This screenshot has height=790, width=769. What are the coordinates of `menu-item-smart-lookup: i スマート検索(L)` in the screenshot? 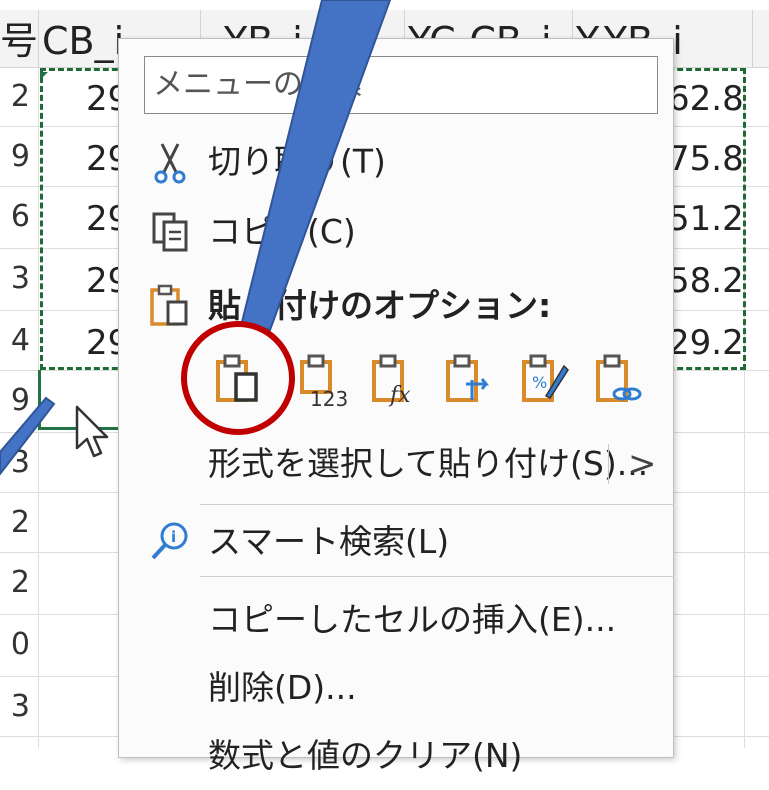 It's located at (396, 542).